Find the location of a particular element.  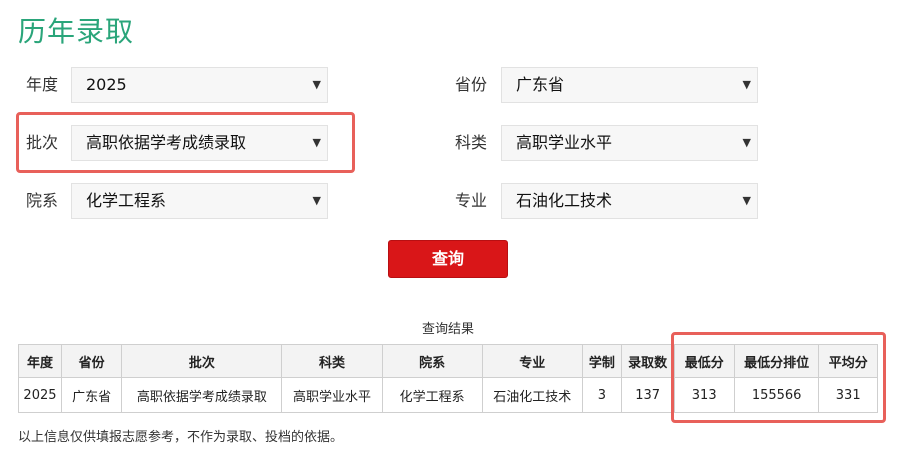

page-title: 历年录取 is located at coordinates (76, 31).